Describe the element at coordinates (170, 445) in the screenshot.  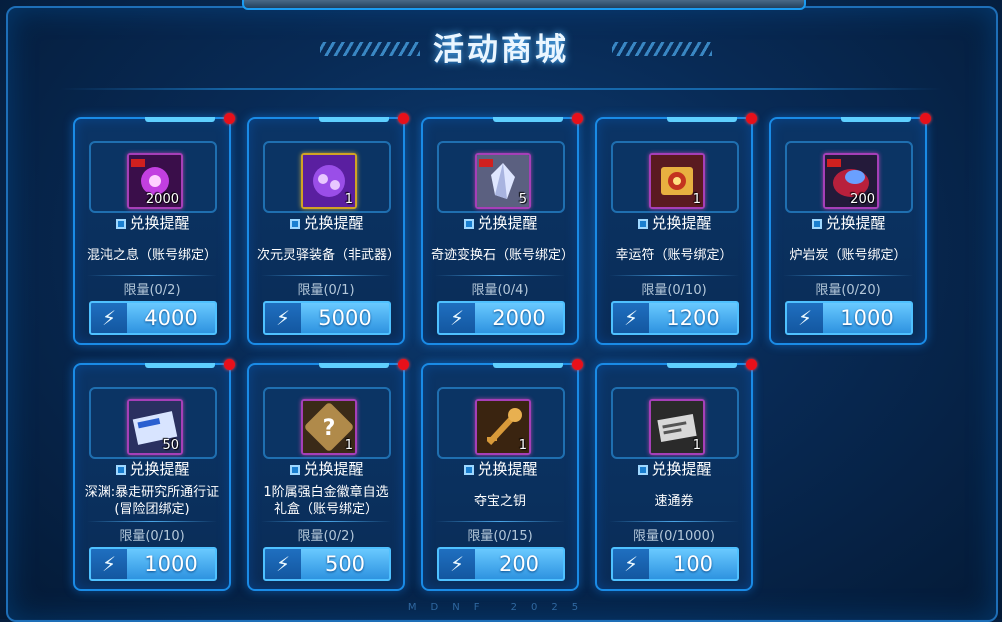
I see `item-quantity: 50` at that location.